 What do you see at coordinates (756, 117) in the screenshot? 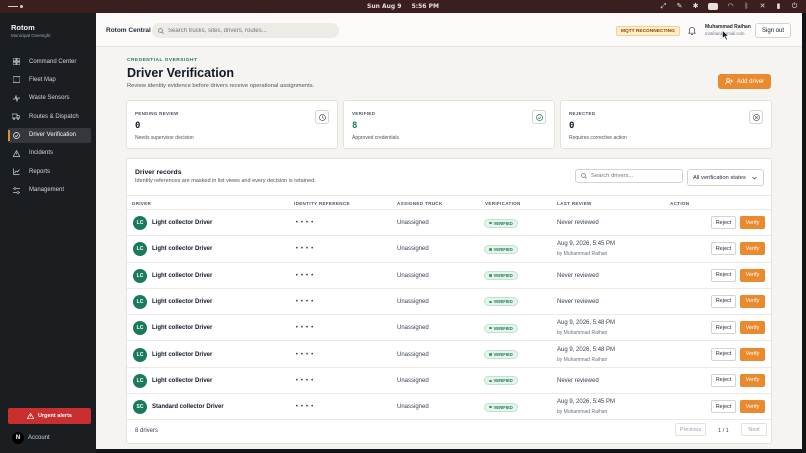
I see `x-circle-icon` at bounding box center [756, 117].